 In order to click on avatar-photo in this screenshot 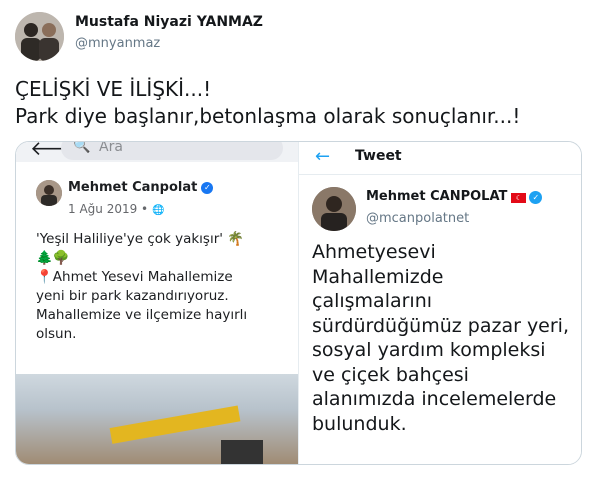, I will do `click(39, 36)`.